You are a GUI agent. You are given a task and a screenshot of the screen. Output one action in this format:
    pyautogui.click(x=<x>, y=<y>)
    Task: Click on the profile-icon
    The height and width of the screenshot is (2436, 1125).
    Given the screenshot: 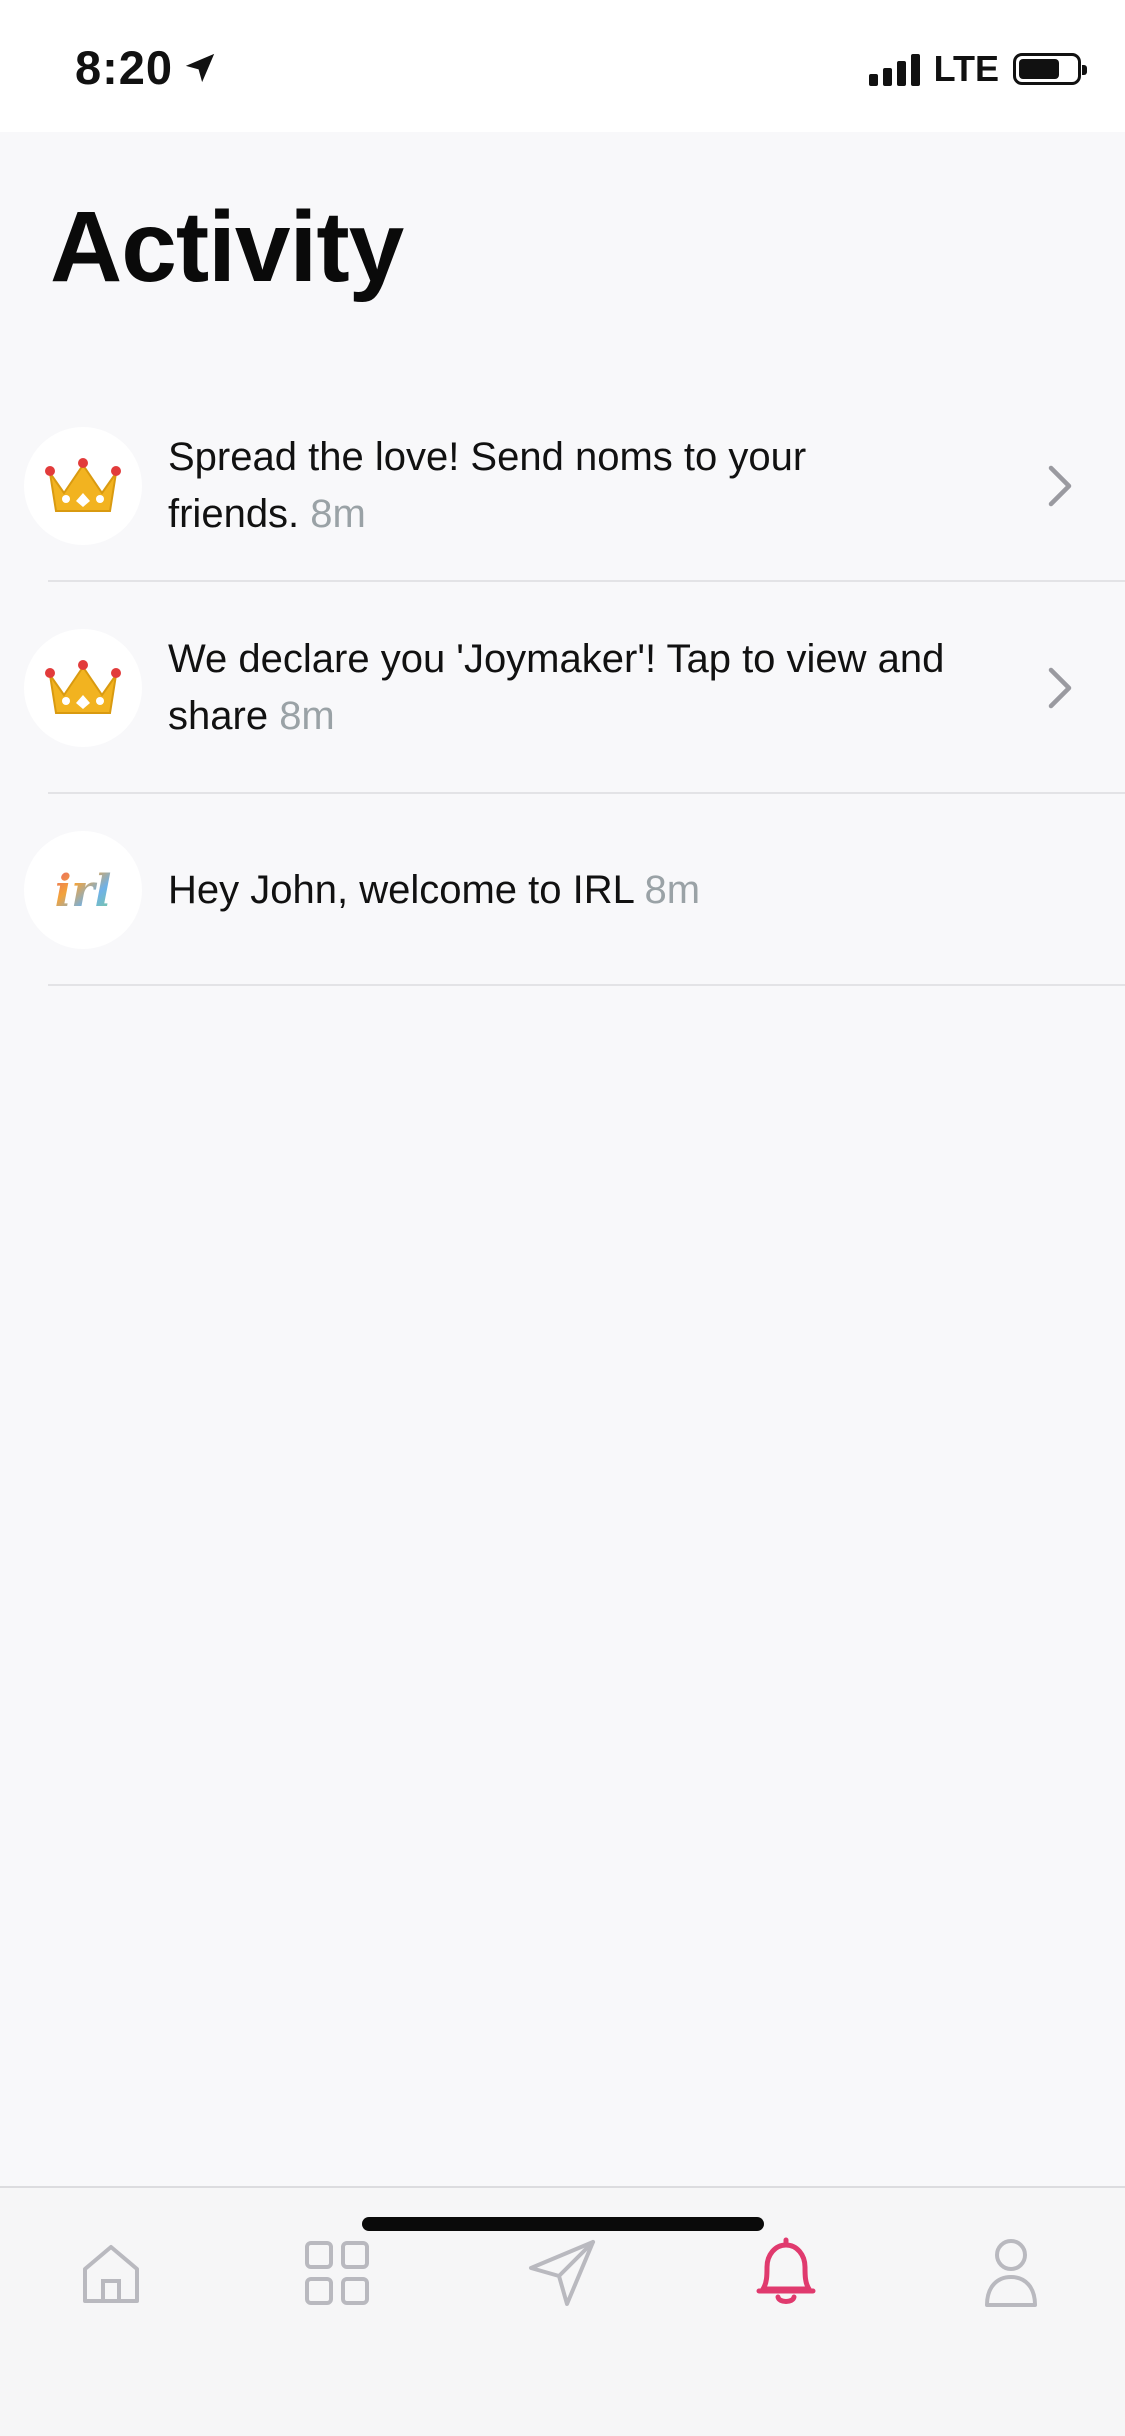 What is the action you would take?
    pyautogui.click(x=1011, y=2273)
    